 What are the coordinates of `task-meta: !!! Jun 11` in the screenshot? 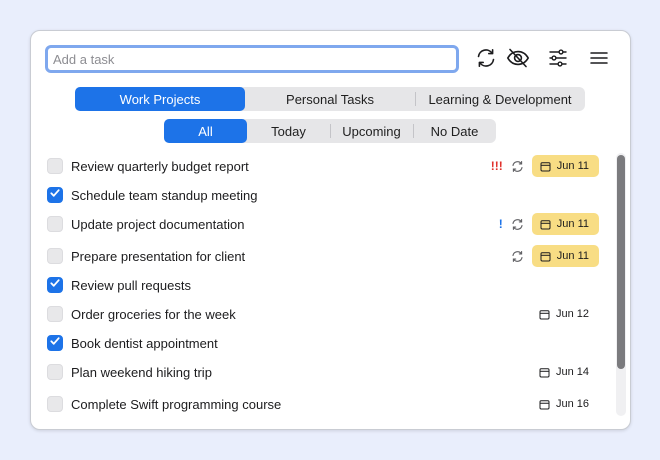 It's located at (545, 166).